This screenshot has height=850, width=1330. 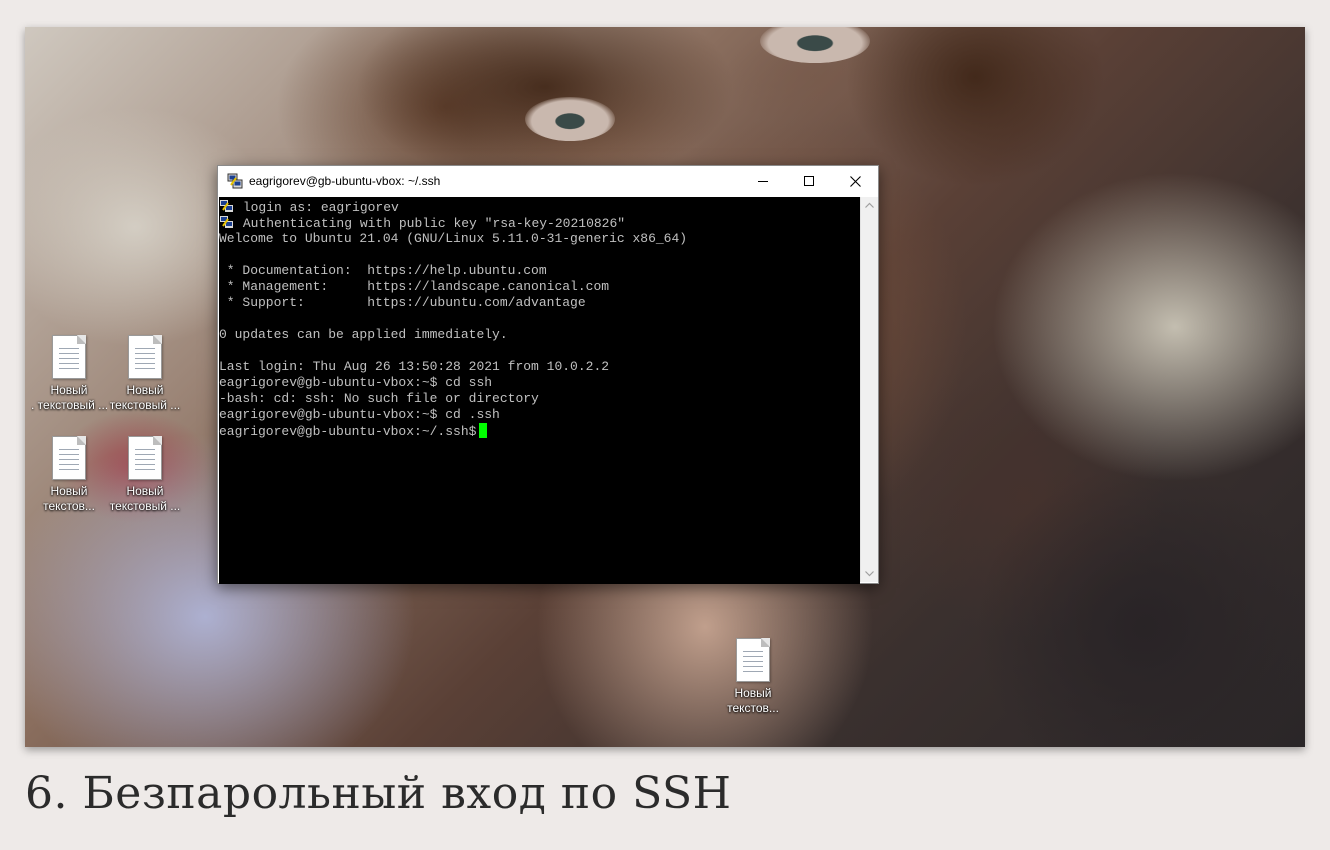 What do you see at coordinates (570, 119) in the screenshot?
I see `wallpaper-eye-left` at bounding box center [570, 119].